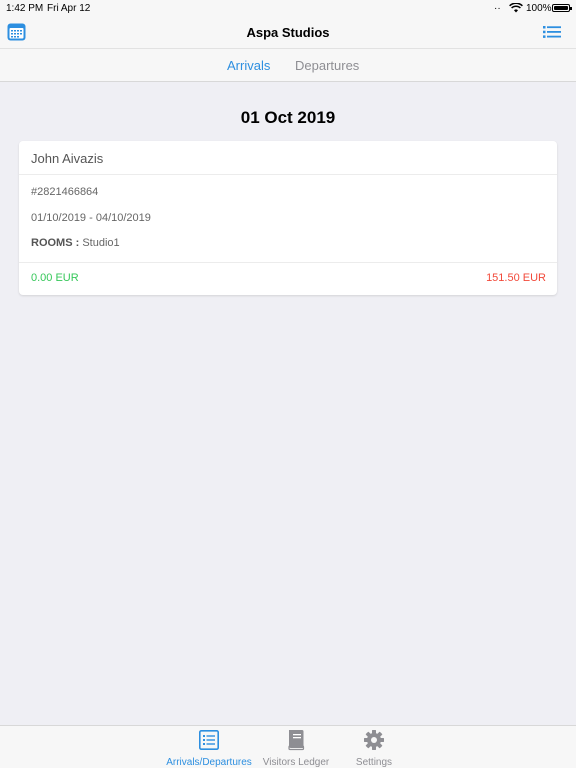 This screenshot has height=768, width=576. I want to click on tab-arrivals: Arrivals, so click(248, 65).